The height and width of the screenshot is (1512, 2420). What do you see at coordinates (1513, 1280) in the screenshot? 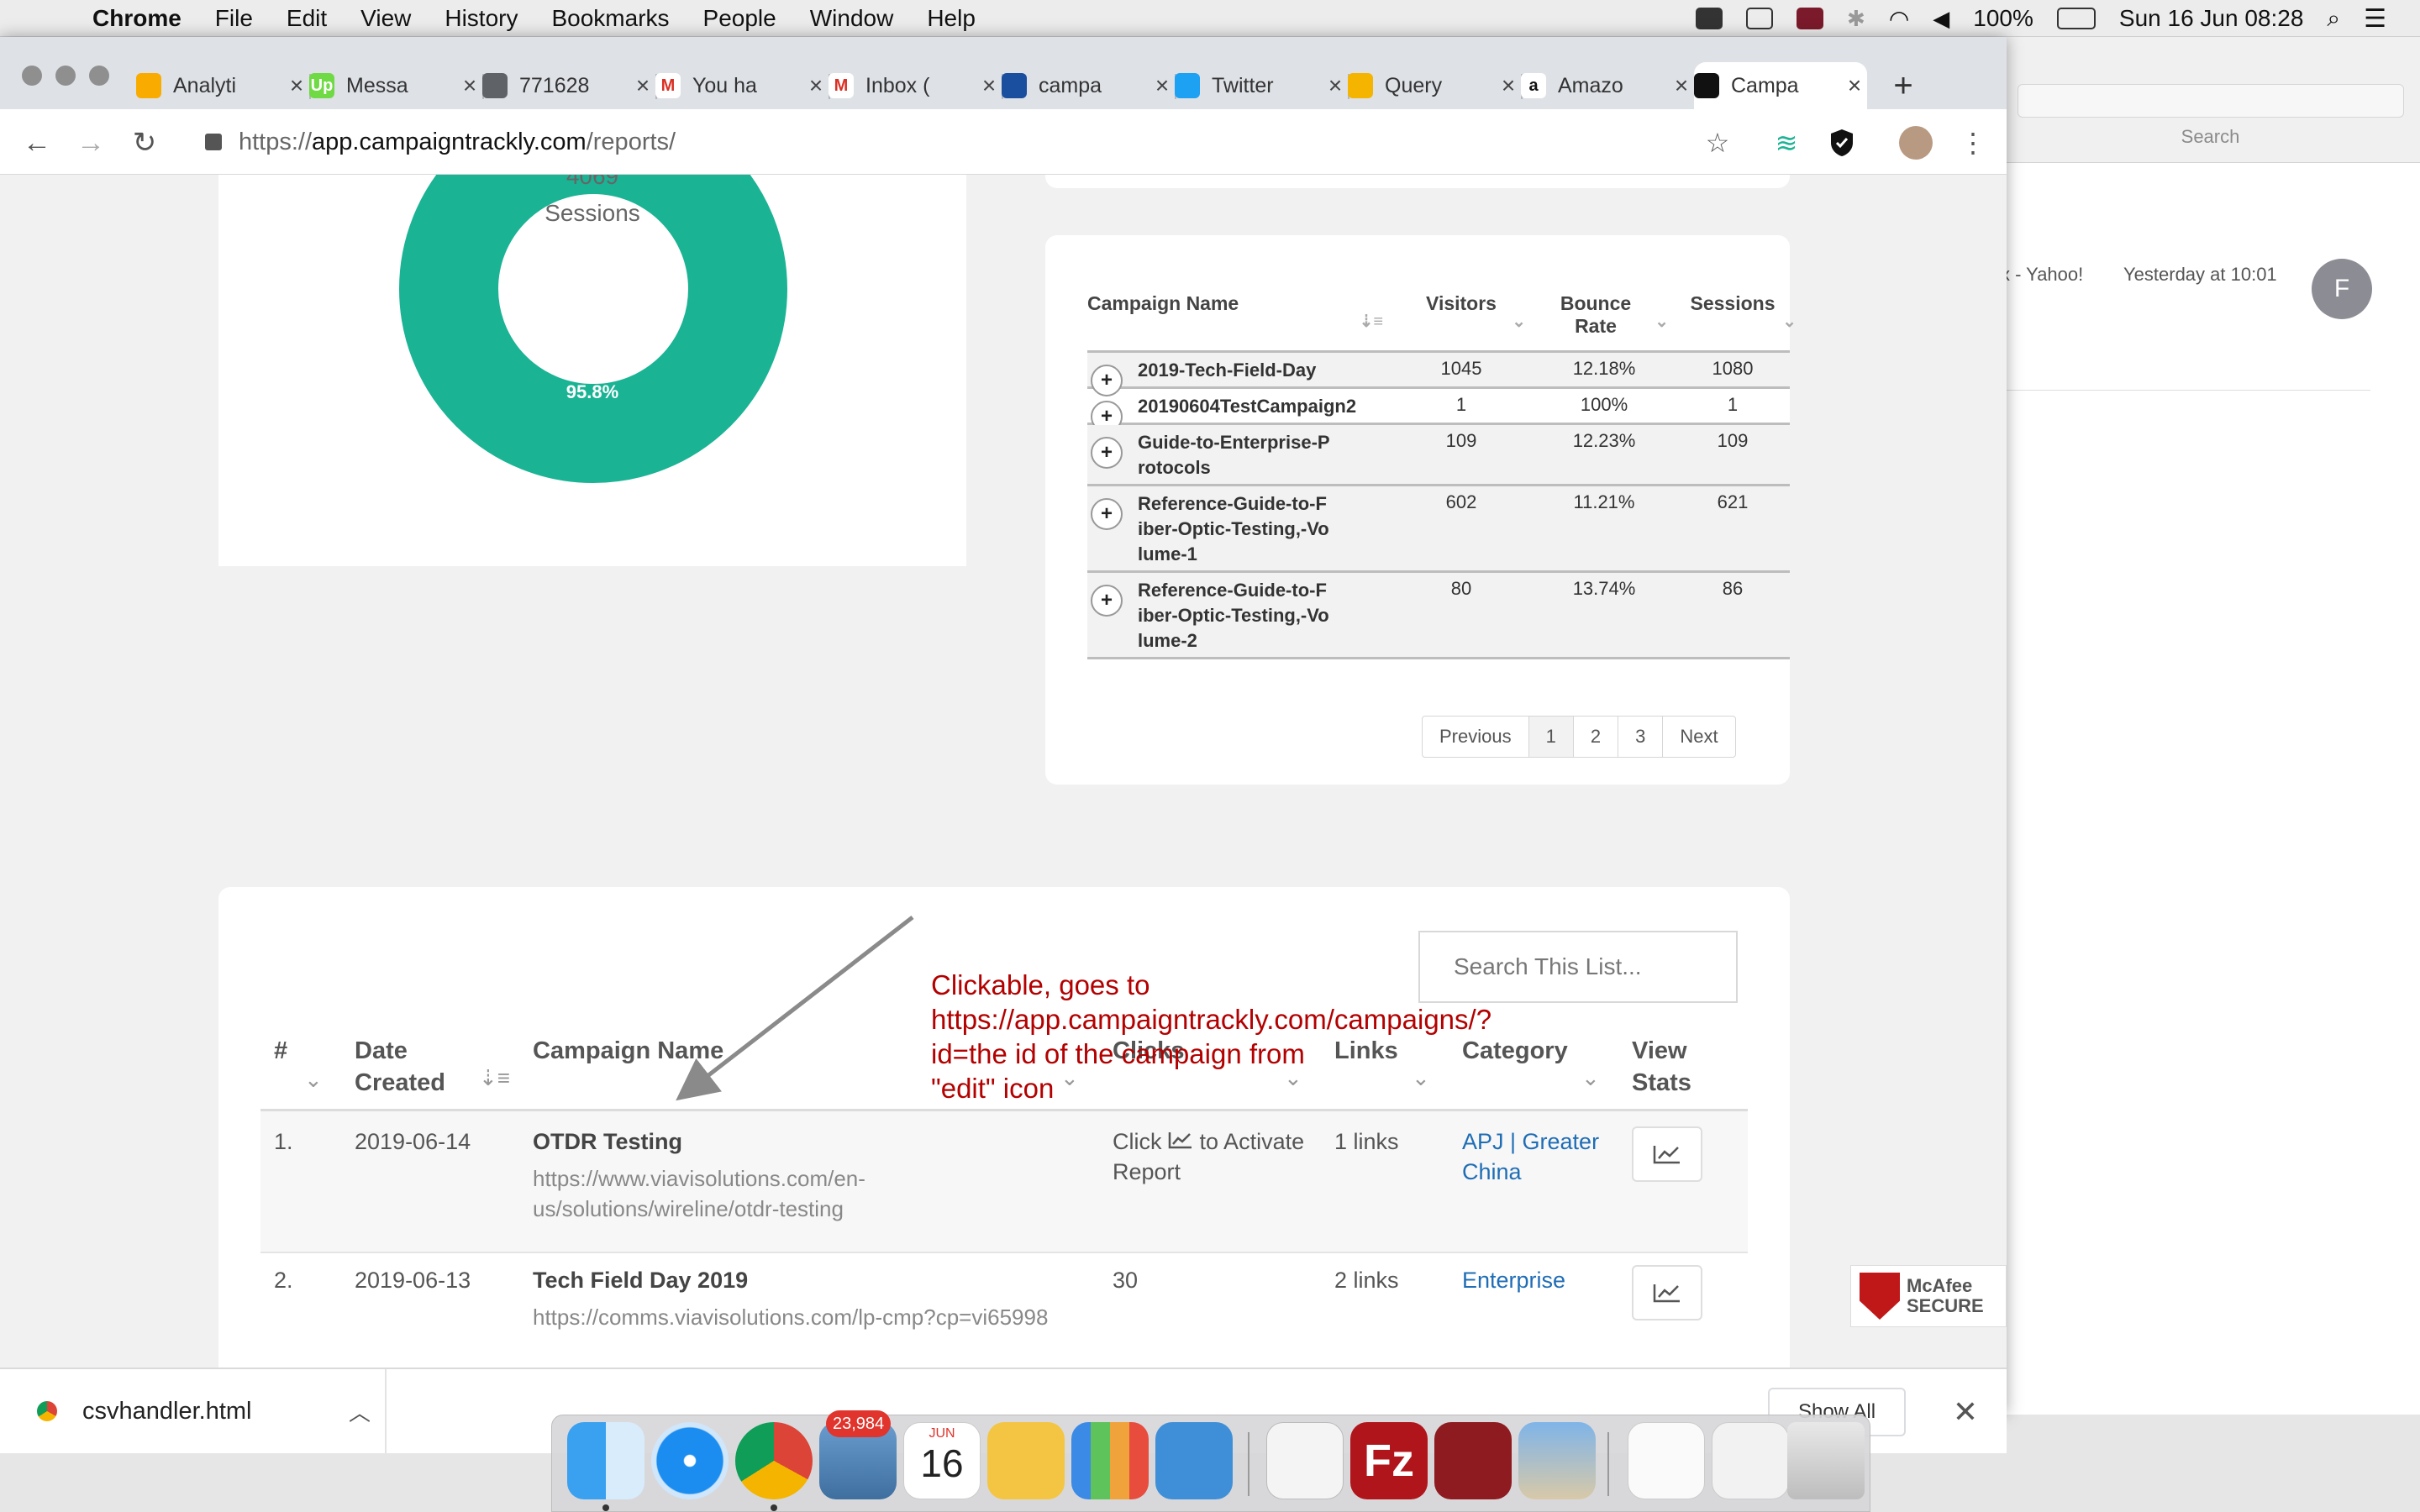
I see `category-link: Enterprise` at bounding box center [1513, 1280].